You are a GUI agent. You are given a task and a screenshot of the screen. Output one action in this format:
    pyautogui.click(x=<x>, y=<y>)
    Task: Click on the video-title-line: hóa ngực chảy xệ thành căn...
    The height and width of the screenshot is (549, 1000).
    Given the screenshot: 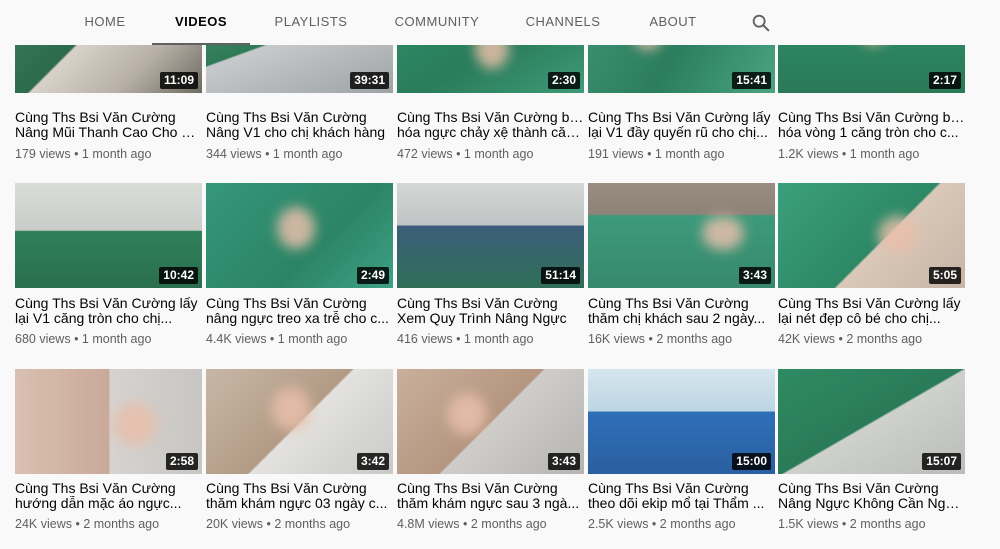 What is the action you would take?
    pyautogui.click(x=490, y=132)
    